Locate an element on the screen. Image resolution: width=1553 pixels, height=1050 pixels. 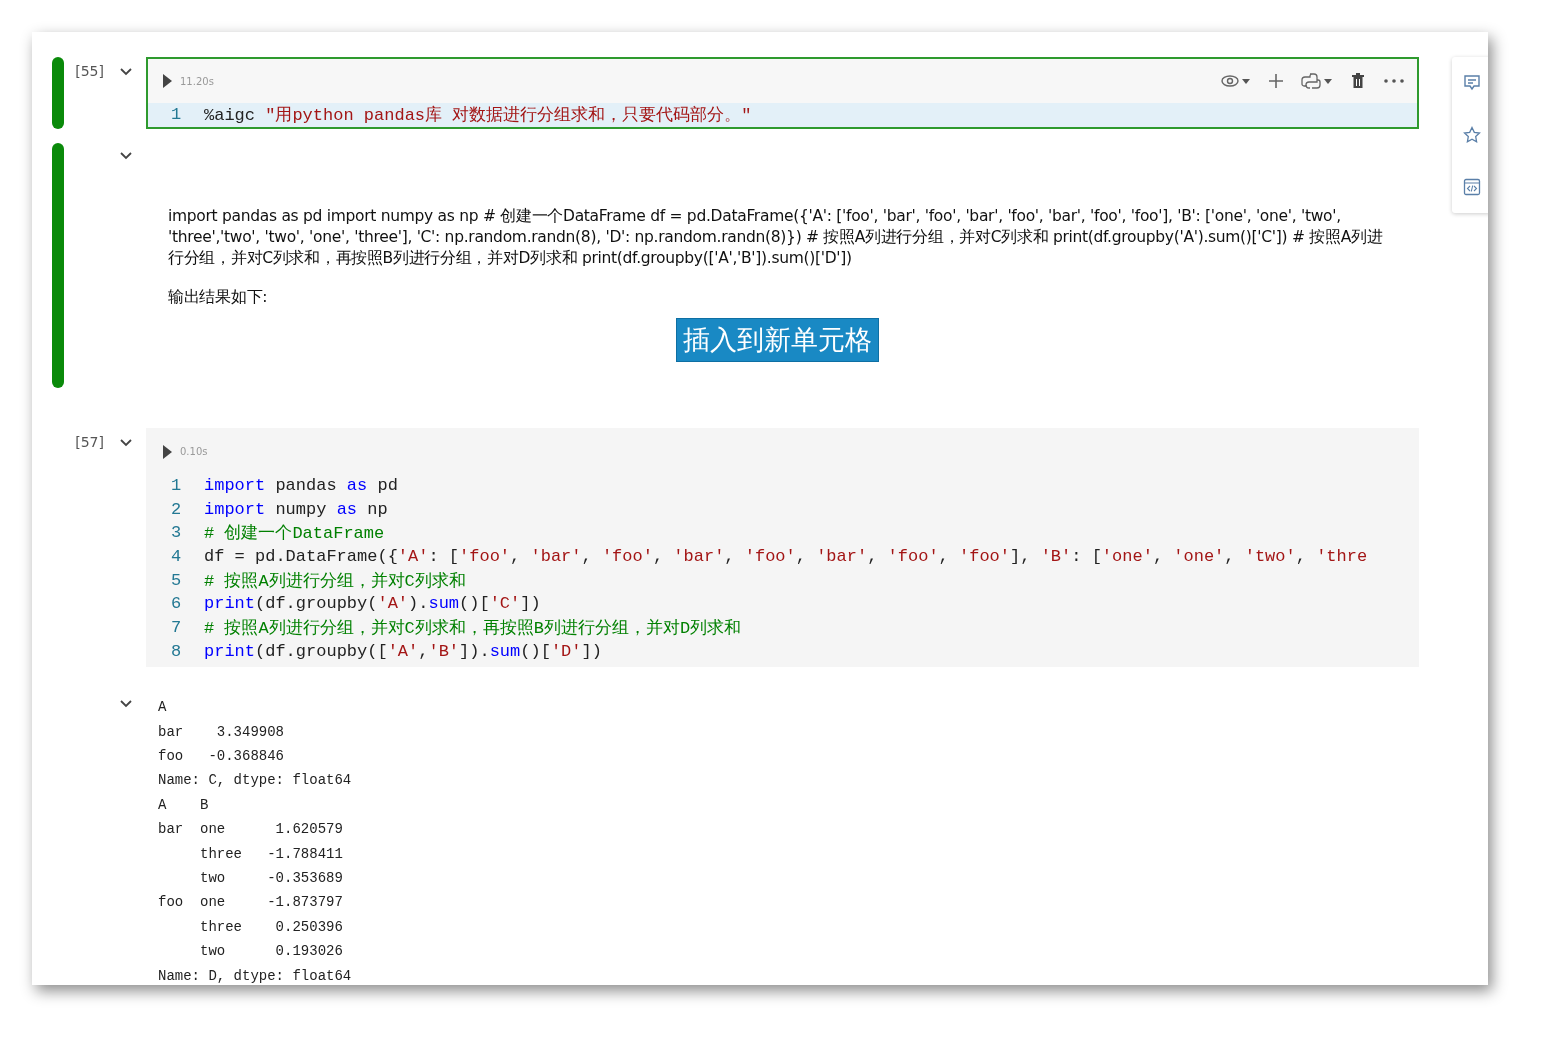
code-line: # 创建一个DataFrame is located at coordinates (294, 534).